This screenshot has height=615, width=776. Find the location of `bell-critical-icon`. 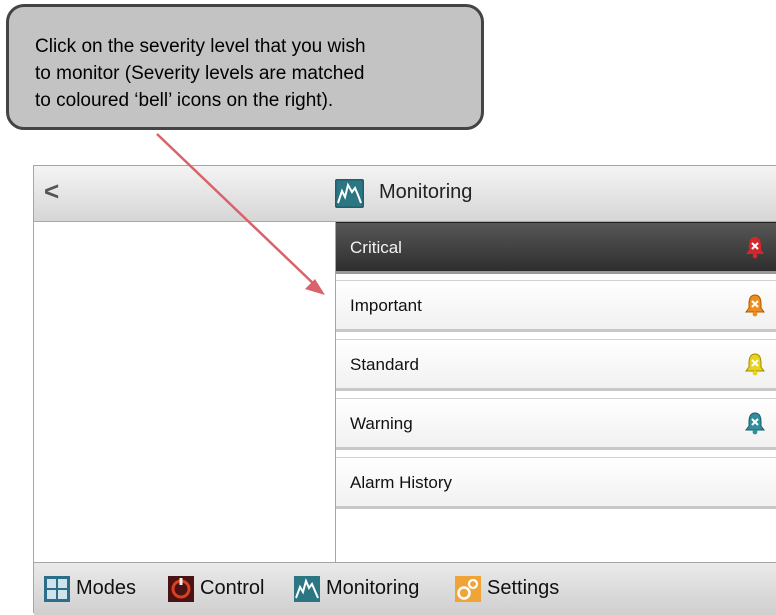

bell-critical-icon is located at coordinates (755, 248).